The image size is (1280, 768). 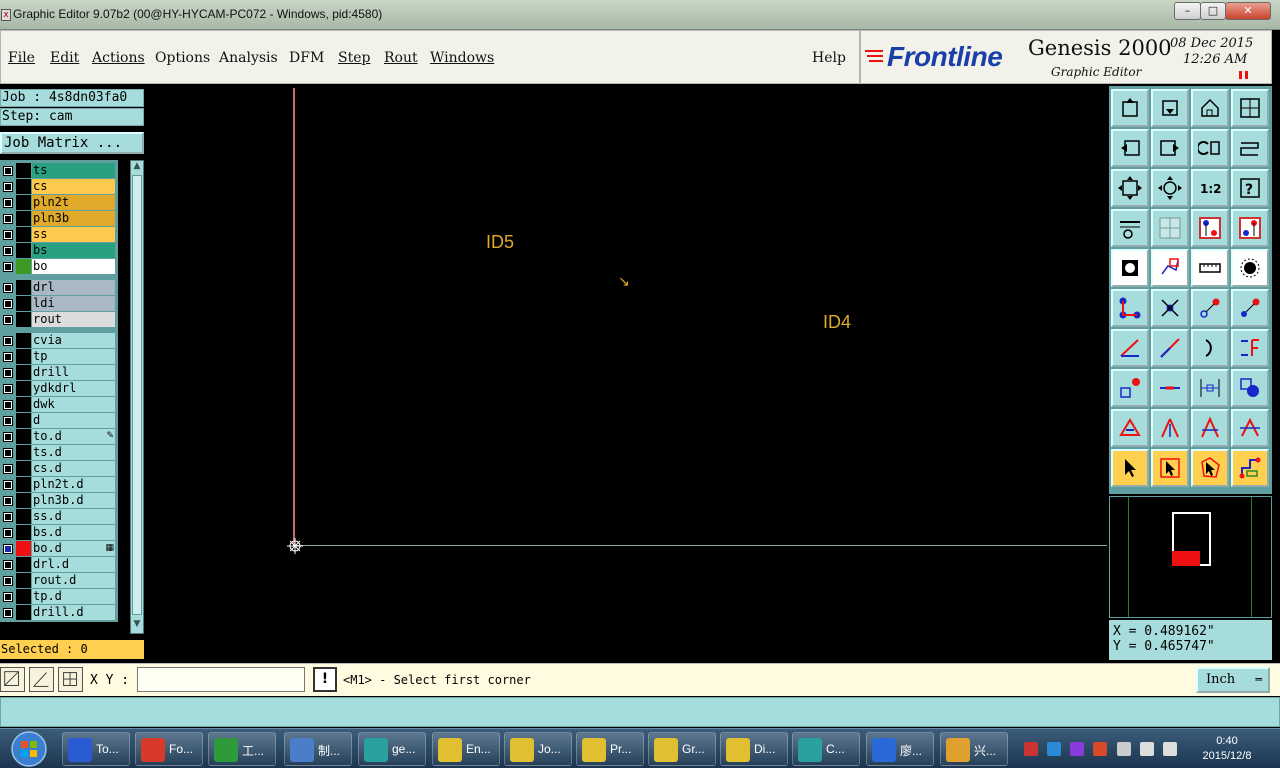 What do you see at coordinates (73, 372) in the screenshot?
I see `layer-name: drill` at bounding box center [73, 372].